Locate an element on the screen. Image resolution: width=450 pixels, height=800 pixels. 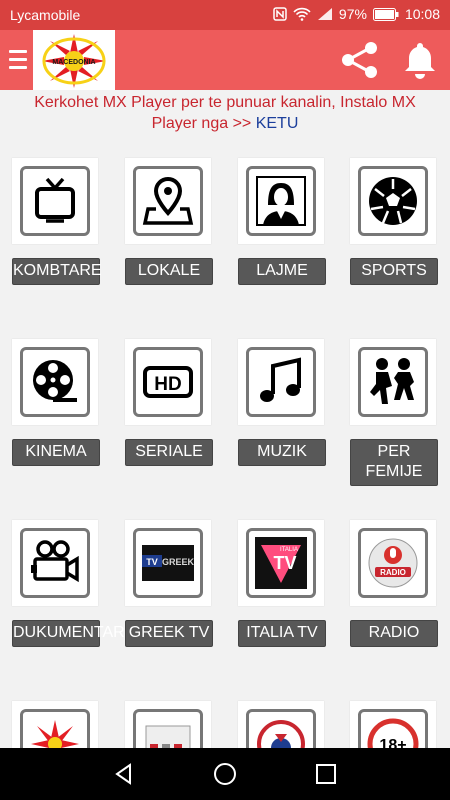
video-camera-icon is located at coordinates (55, 561).